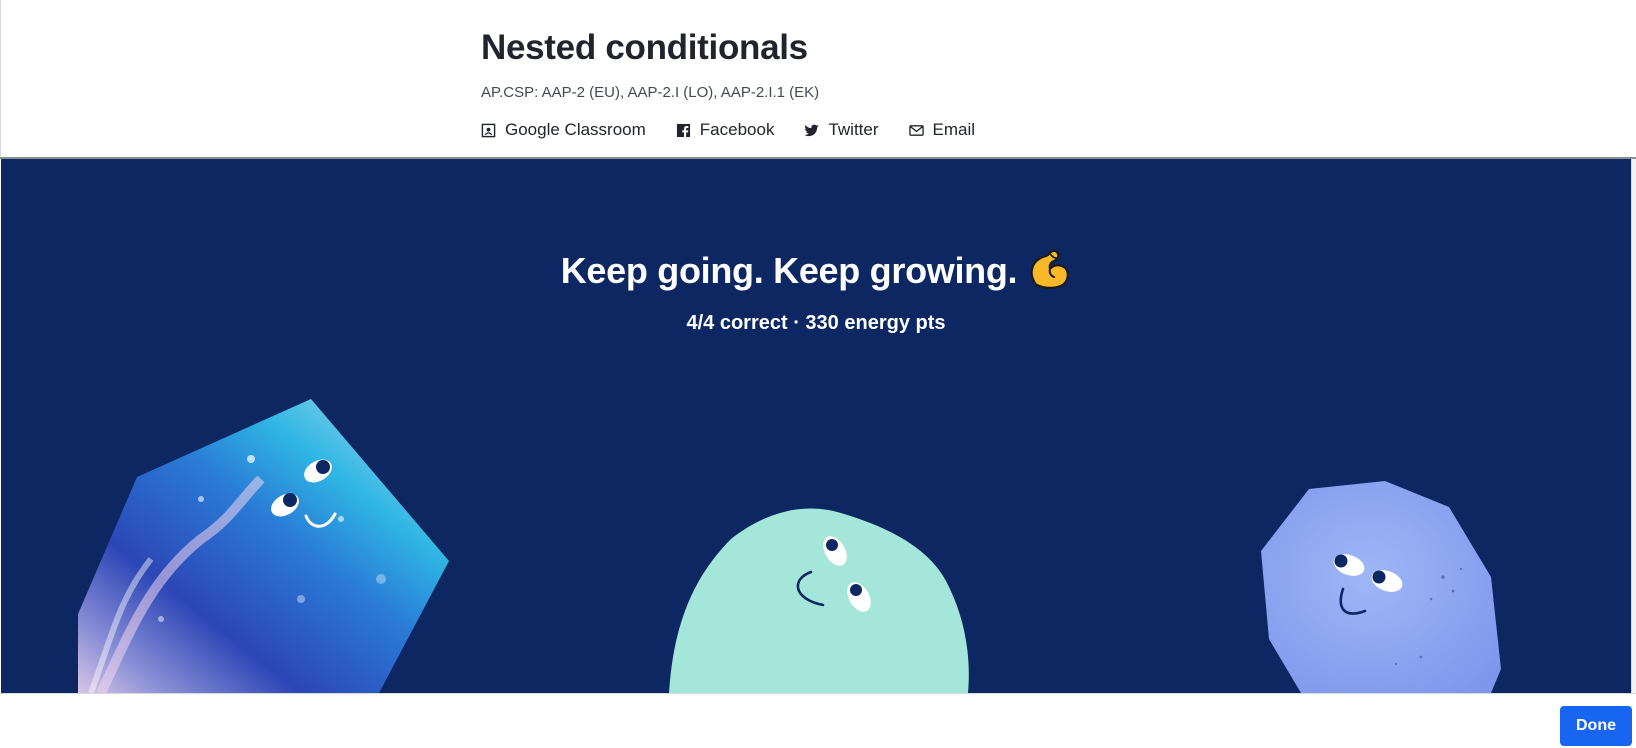  I want to click on share-row: Google Classroom Facebook Twitter Email, so click(728, 130).